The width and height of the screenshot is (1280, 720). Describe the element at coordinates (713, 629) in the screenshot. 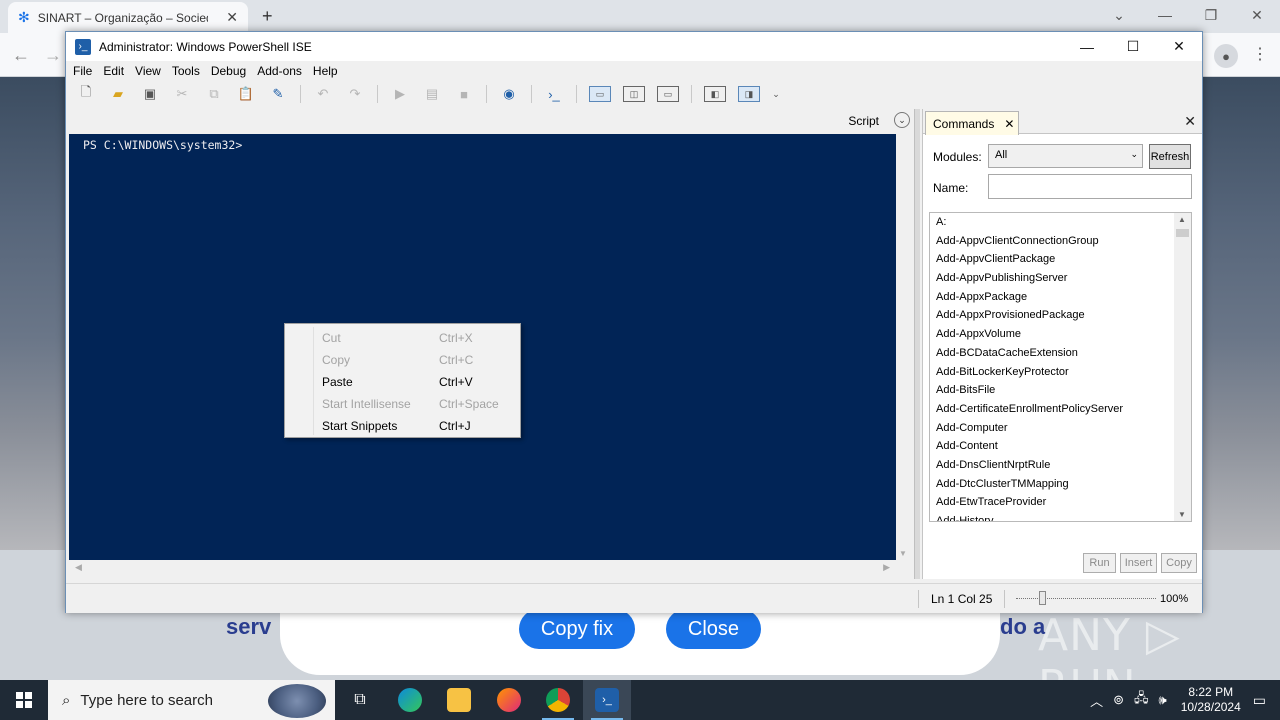

I see `dialog-close-button: Close` at that location.